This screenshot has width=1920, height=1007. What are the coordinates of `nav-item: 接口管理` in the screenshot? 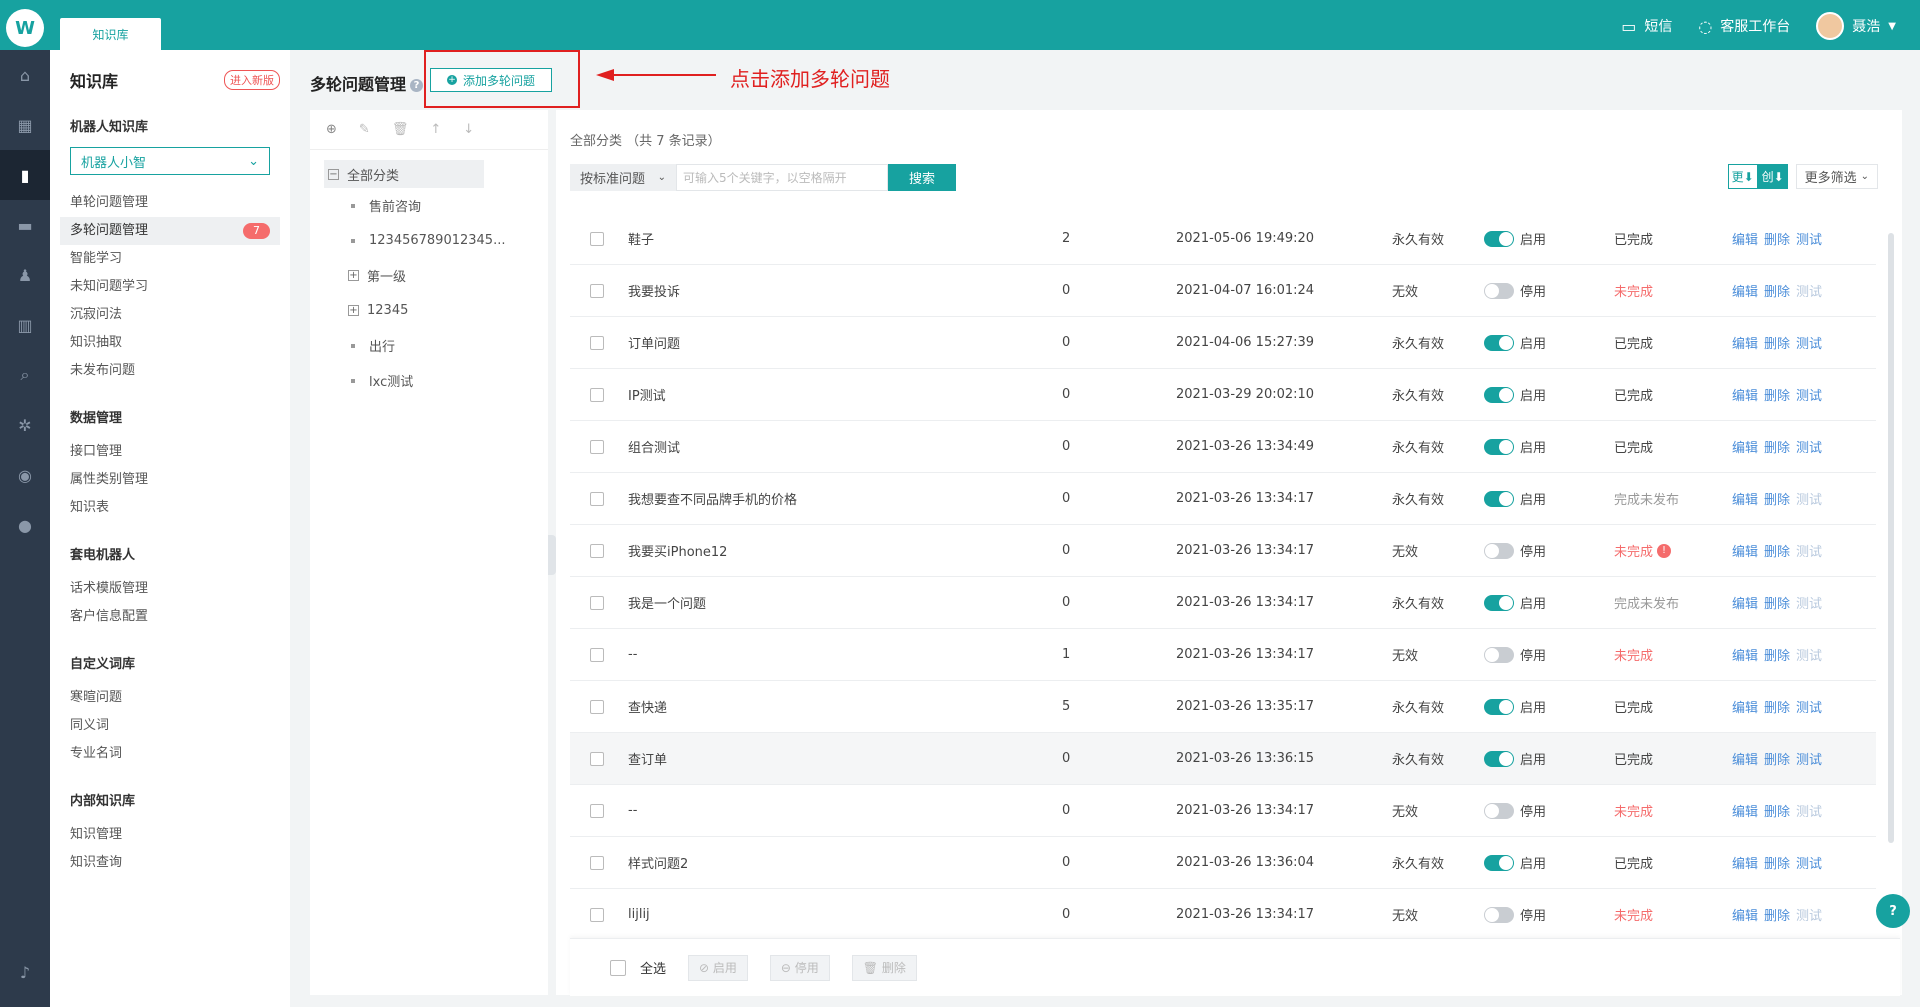 It's located at (170, 452).